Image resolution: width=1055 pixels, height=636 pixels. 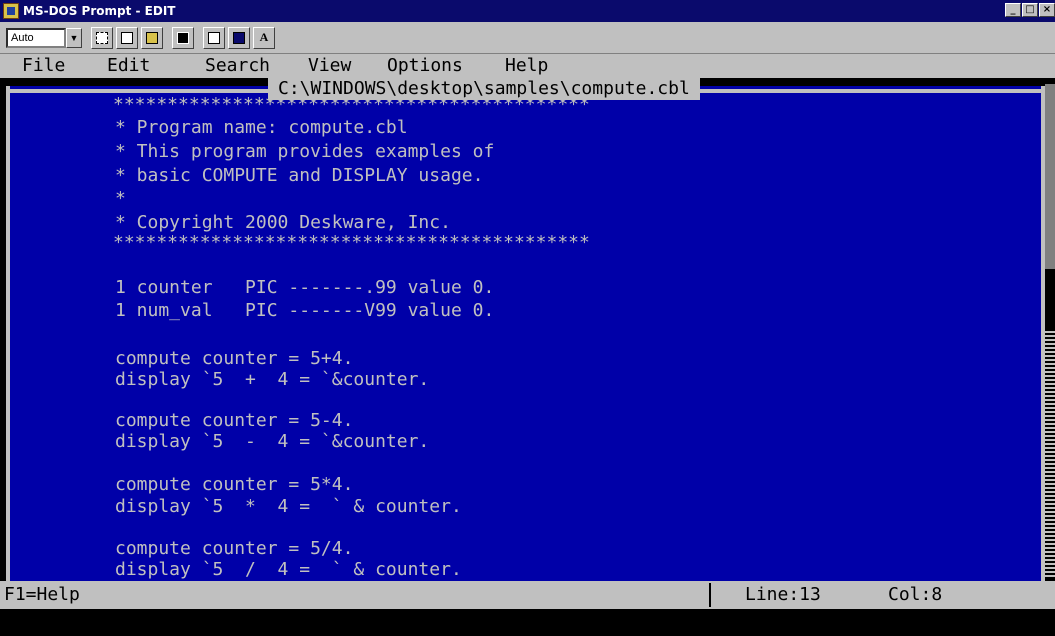 I want to click on menu-file: File, so click(x=43, y=66).